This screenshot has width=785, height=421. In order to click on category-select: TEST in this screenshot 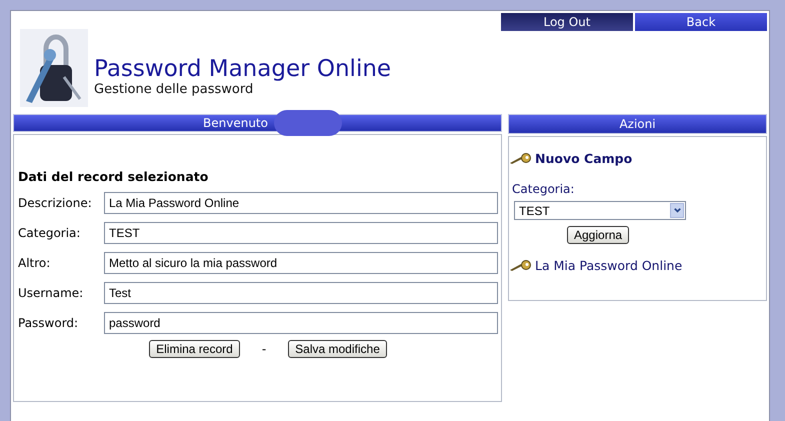, I will do `click(600, 210)`.